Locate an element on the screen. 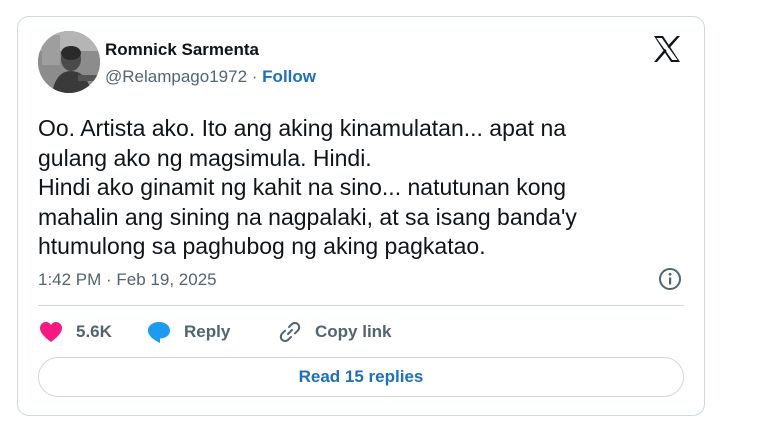  reply-button: Reply is located at coordinates (188, 332).